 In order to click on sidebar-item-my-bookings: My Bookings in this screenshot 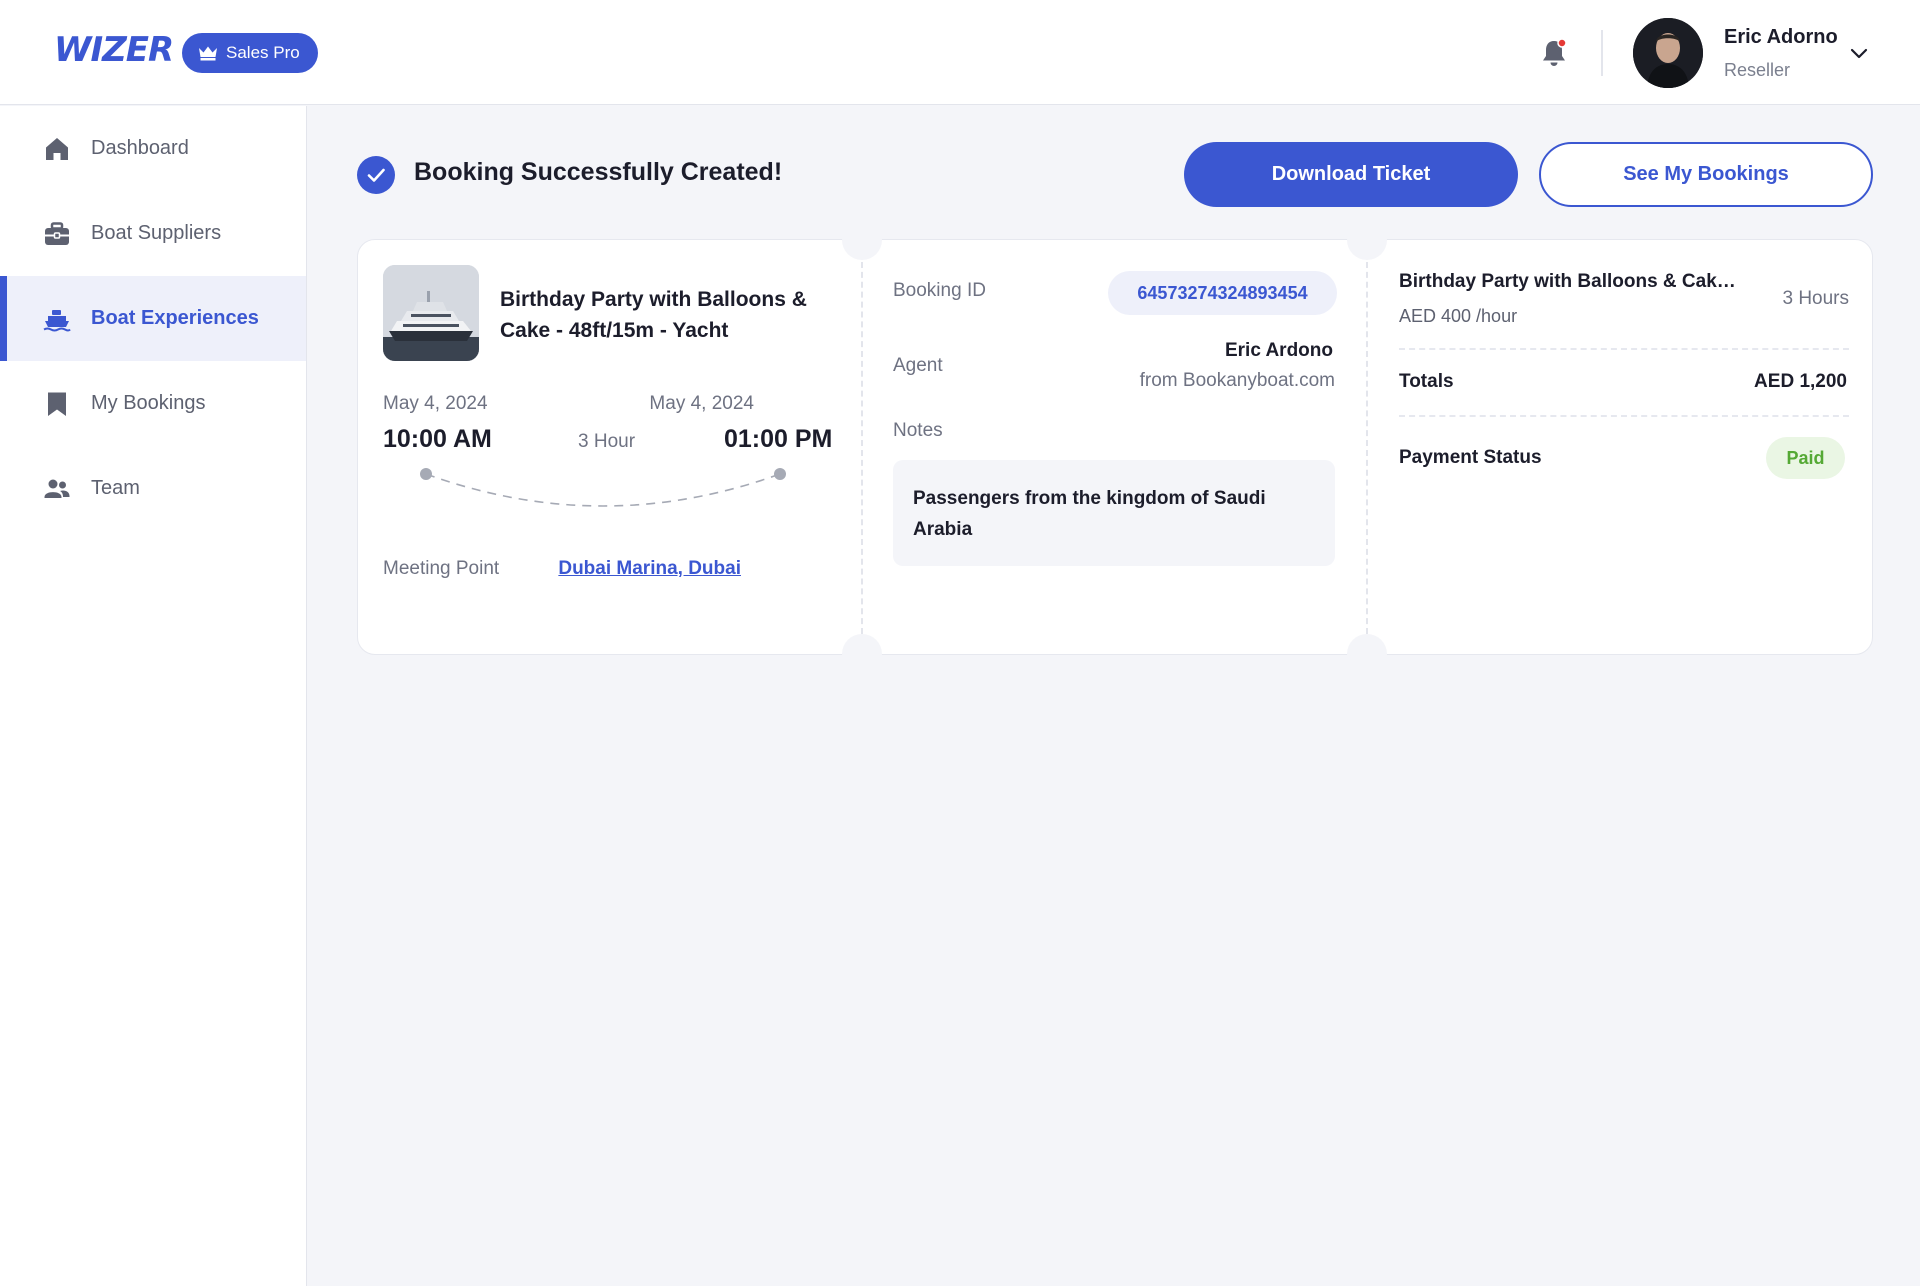, I will do `click(153, 403)`.